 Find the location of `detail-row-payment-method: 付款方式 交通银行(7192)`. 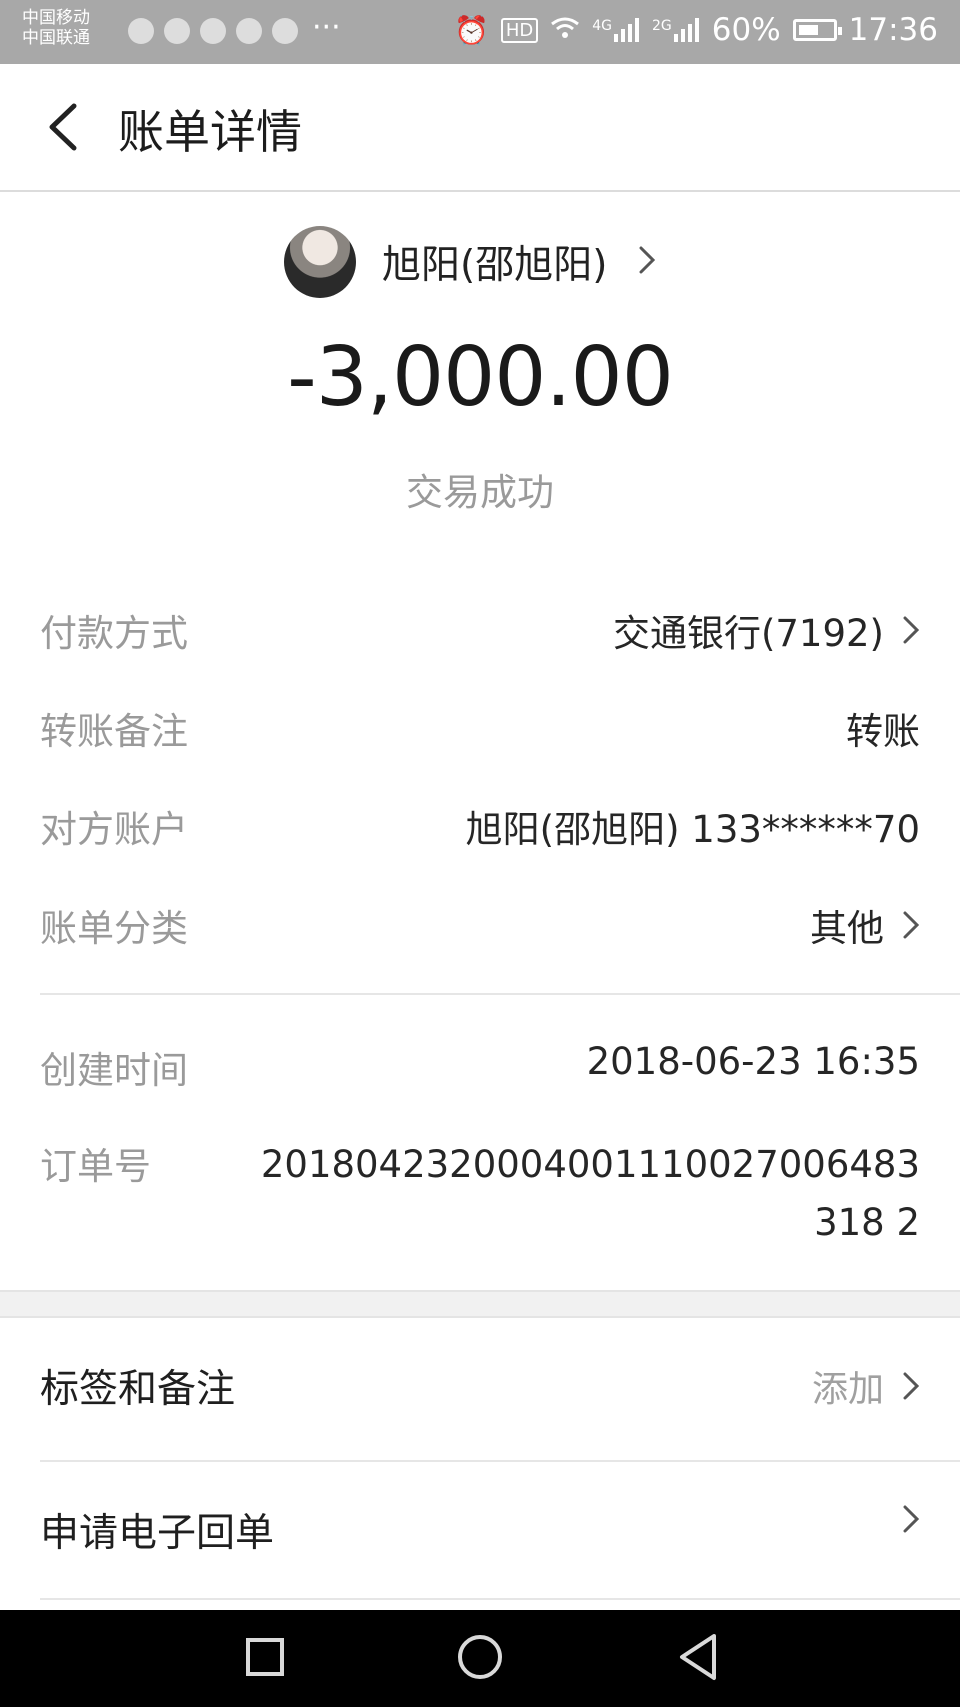

detail-row-payment-method: 付款方式 交通银行(7192) is located at coordinates (480, 633).